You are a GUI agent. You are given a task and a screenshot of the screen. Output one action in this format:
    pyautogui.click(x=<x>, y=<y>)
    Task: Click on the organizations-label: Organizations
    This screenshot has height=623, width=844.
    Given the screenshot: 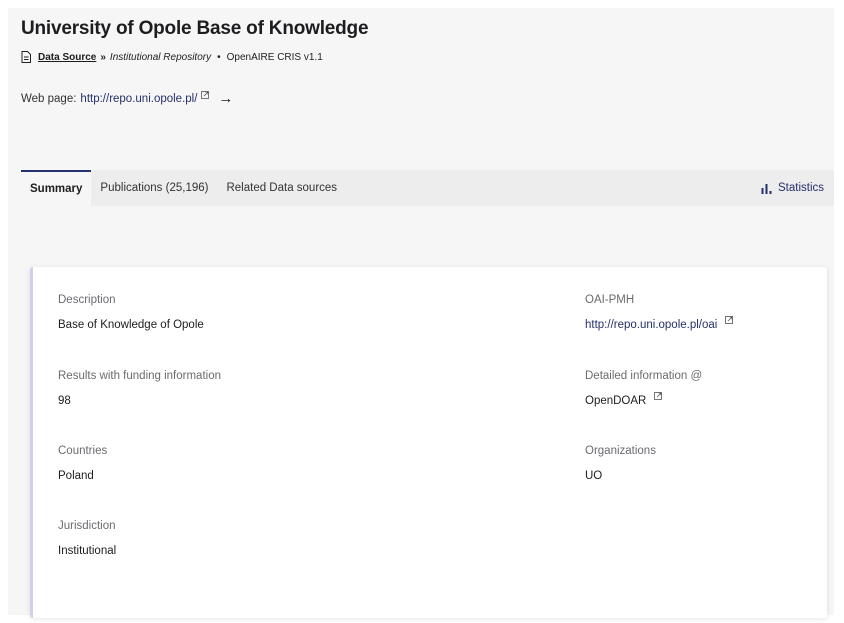 What is the action you would take?
    pyautogui.click(x=620, y=451)
    